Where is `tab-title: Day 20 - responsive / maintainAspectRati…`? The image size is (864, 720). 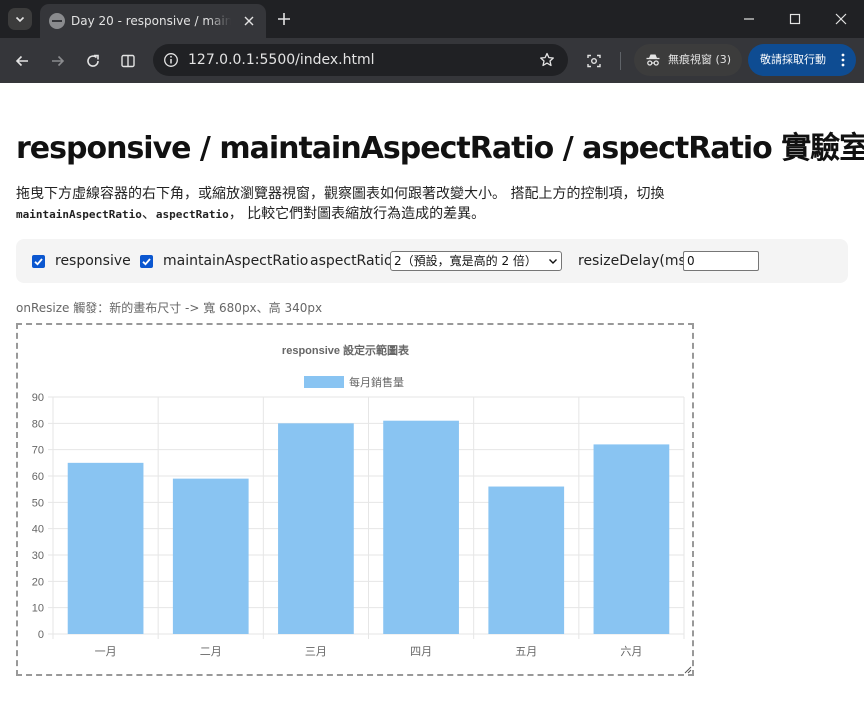
tab-title: Day 20 - responsive / maintainAspectRati… is located at coordinates (151, 21).